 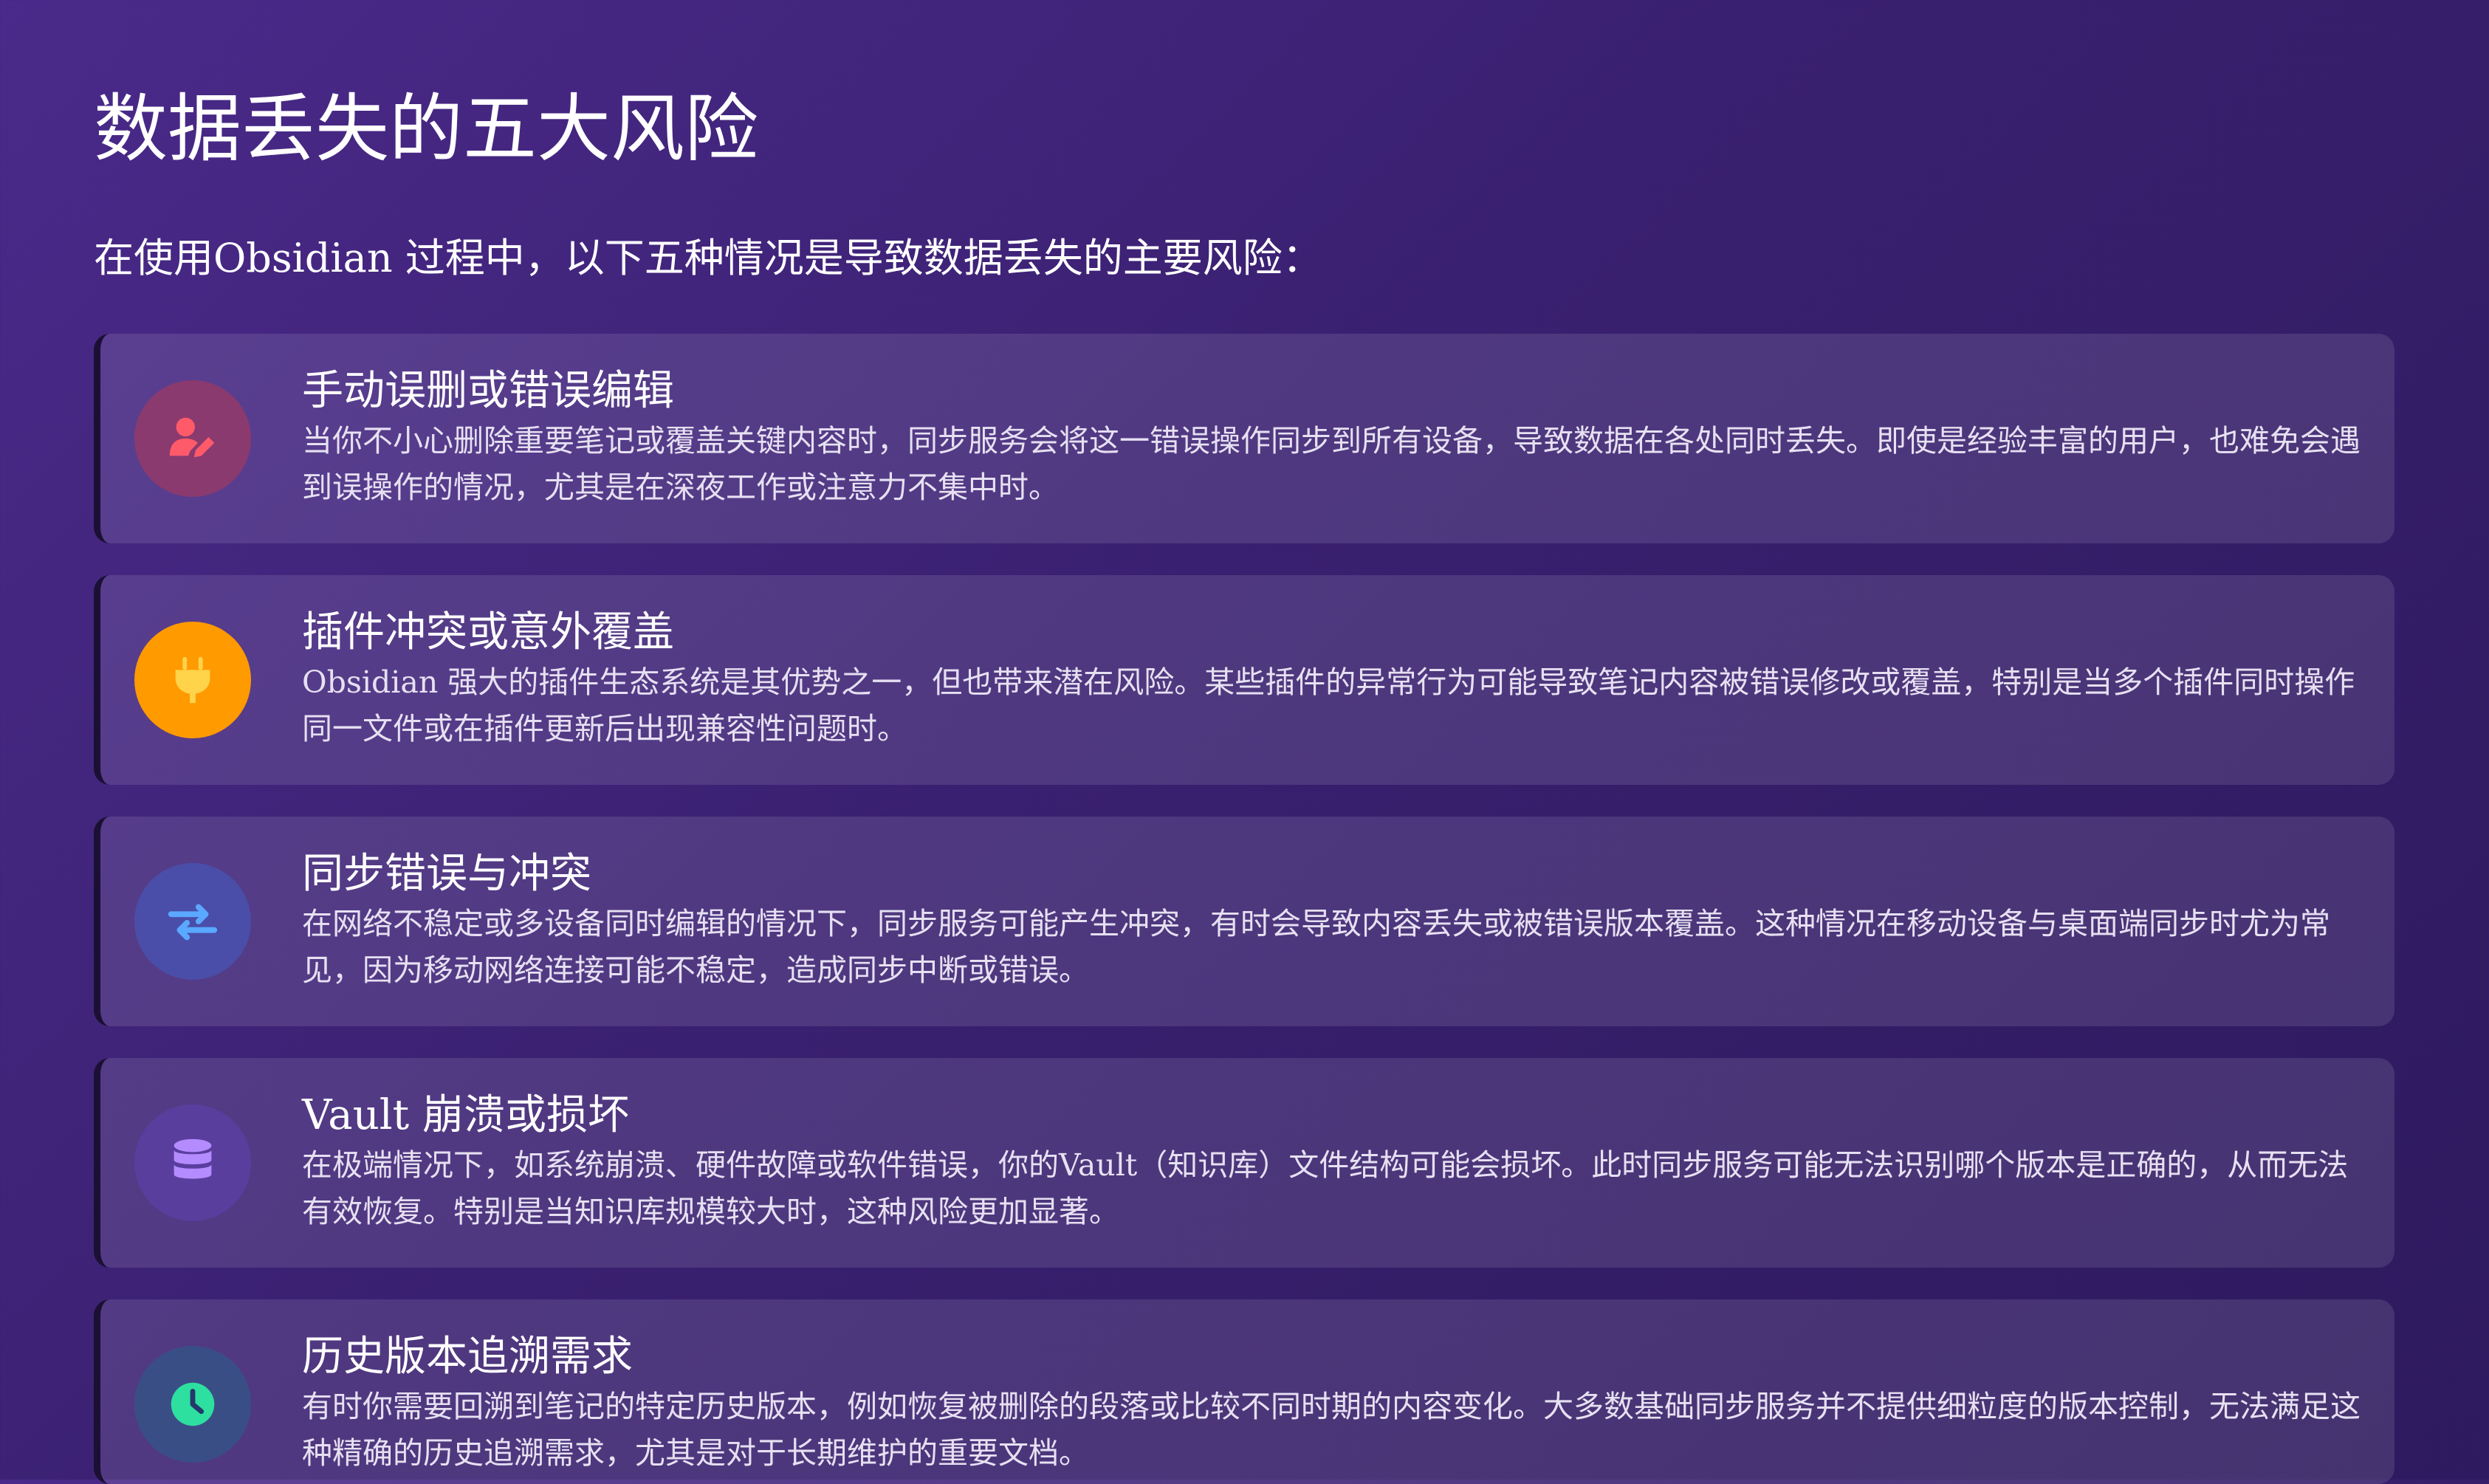 I want to click on risk-title: 插件冲突或意外覆盖, so click(x=488, y=632).